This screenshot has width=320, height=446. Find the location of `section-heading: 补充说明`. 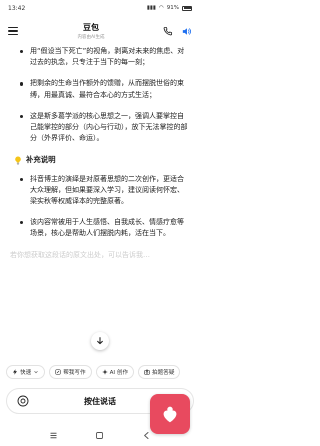

section-heading: 补充说明 is located at coordinates (102, 159).